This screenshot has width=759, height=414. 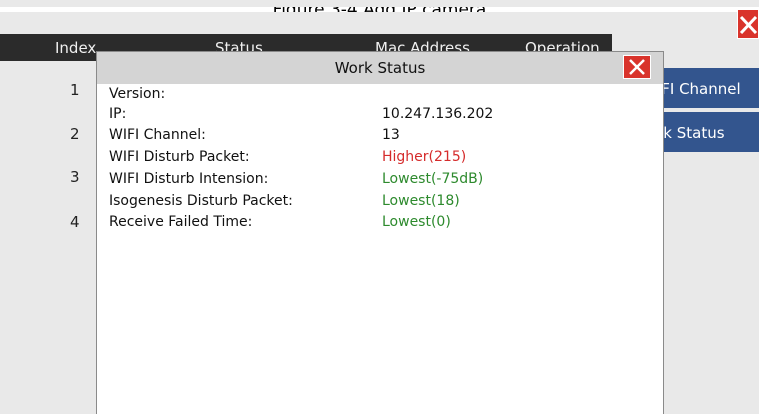 I want to click on status-value: 10.247.136.202, so click(x=438, y=114).